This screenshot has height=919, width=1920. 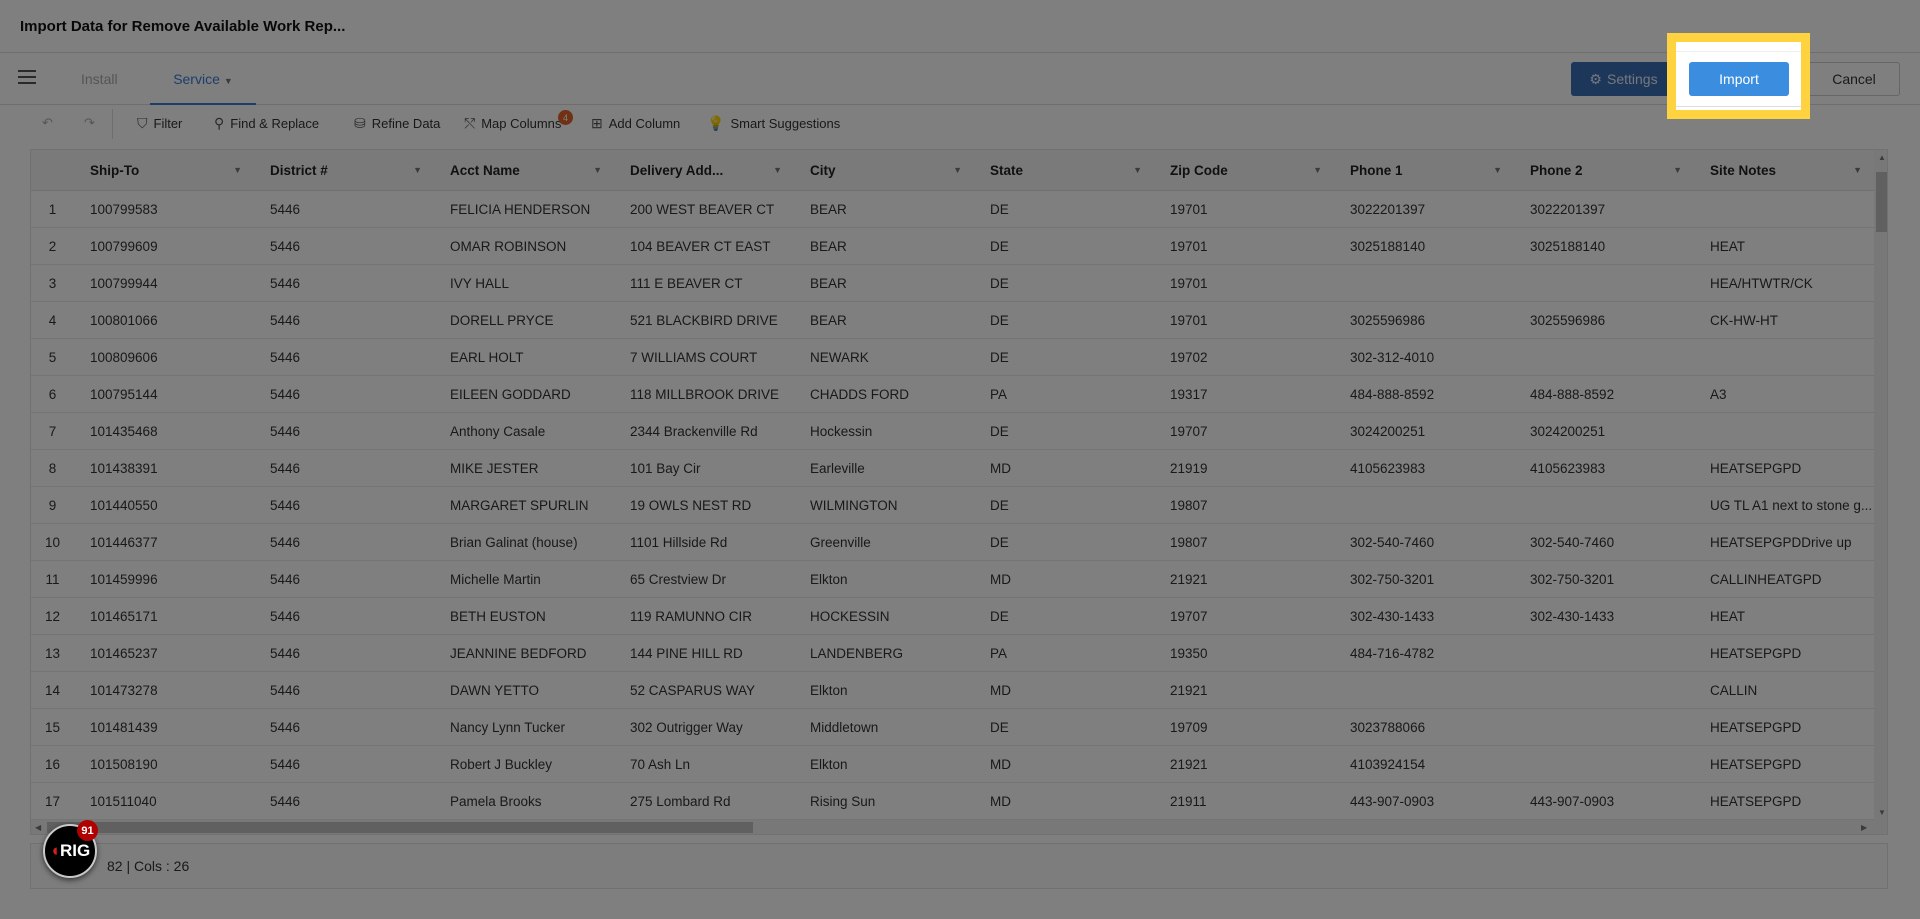 What do you see at coordinates (1739, 79) in the screenshot?
I see `import-button: Import` at bounding box center [1739, 79].